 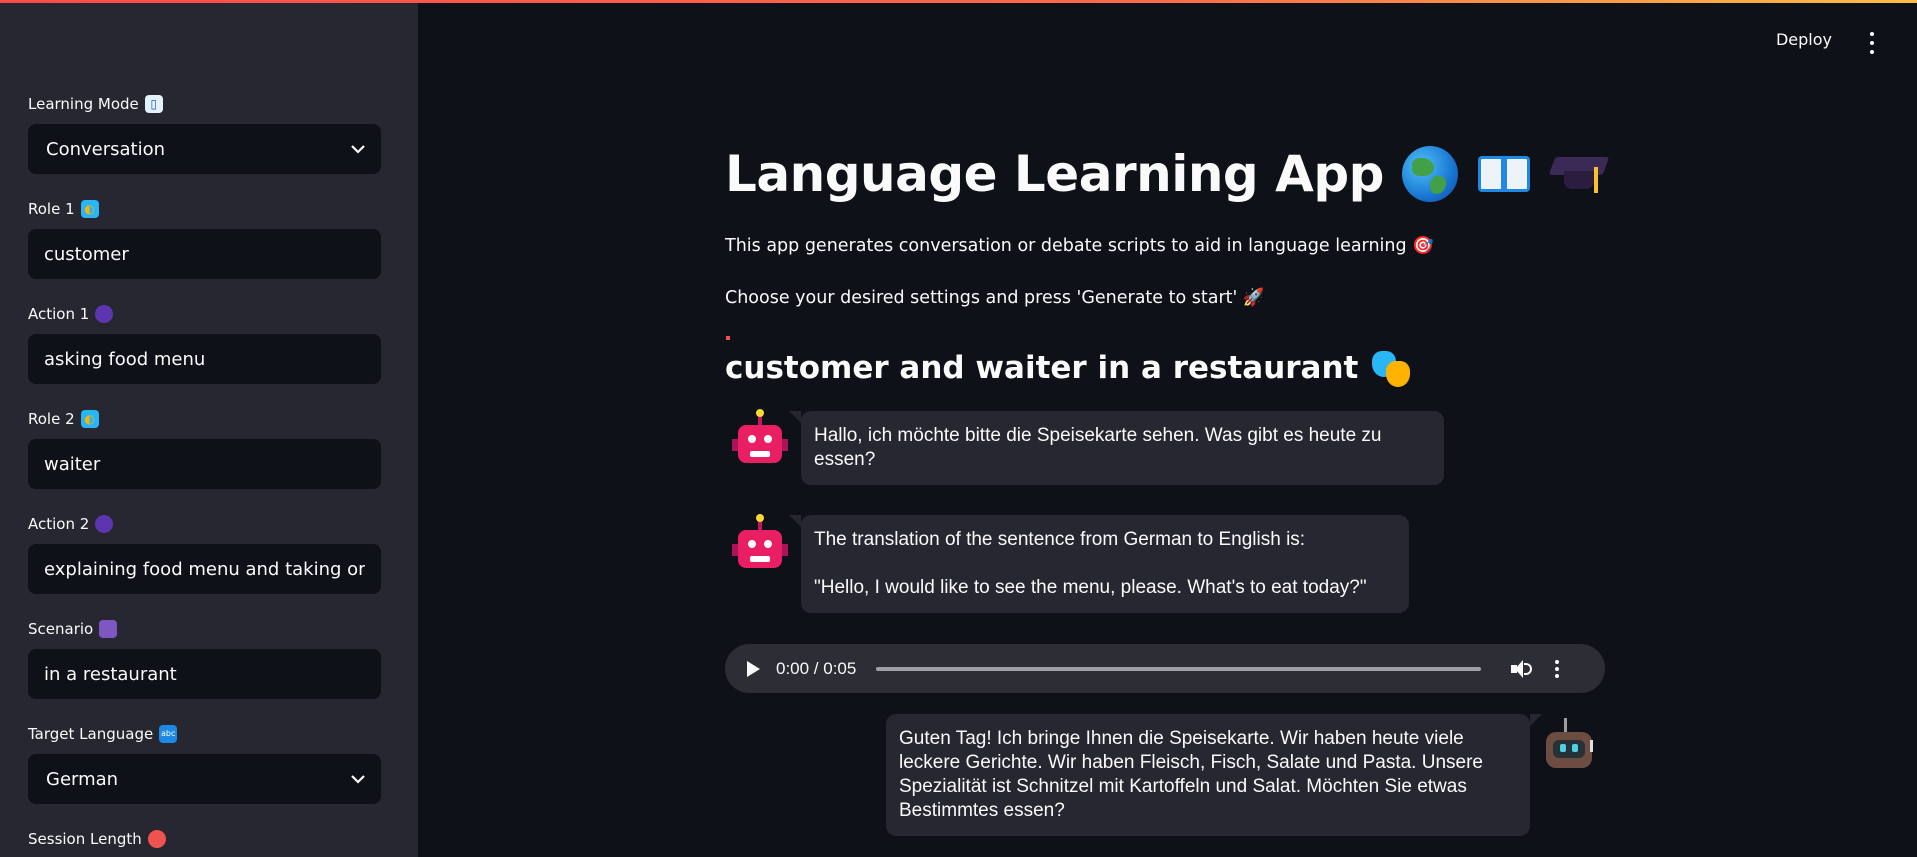 I want to click on anchor-marker, so click(x=728, y=338).